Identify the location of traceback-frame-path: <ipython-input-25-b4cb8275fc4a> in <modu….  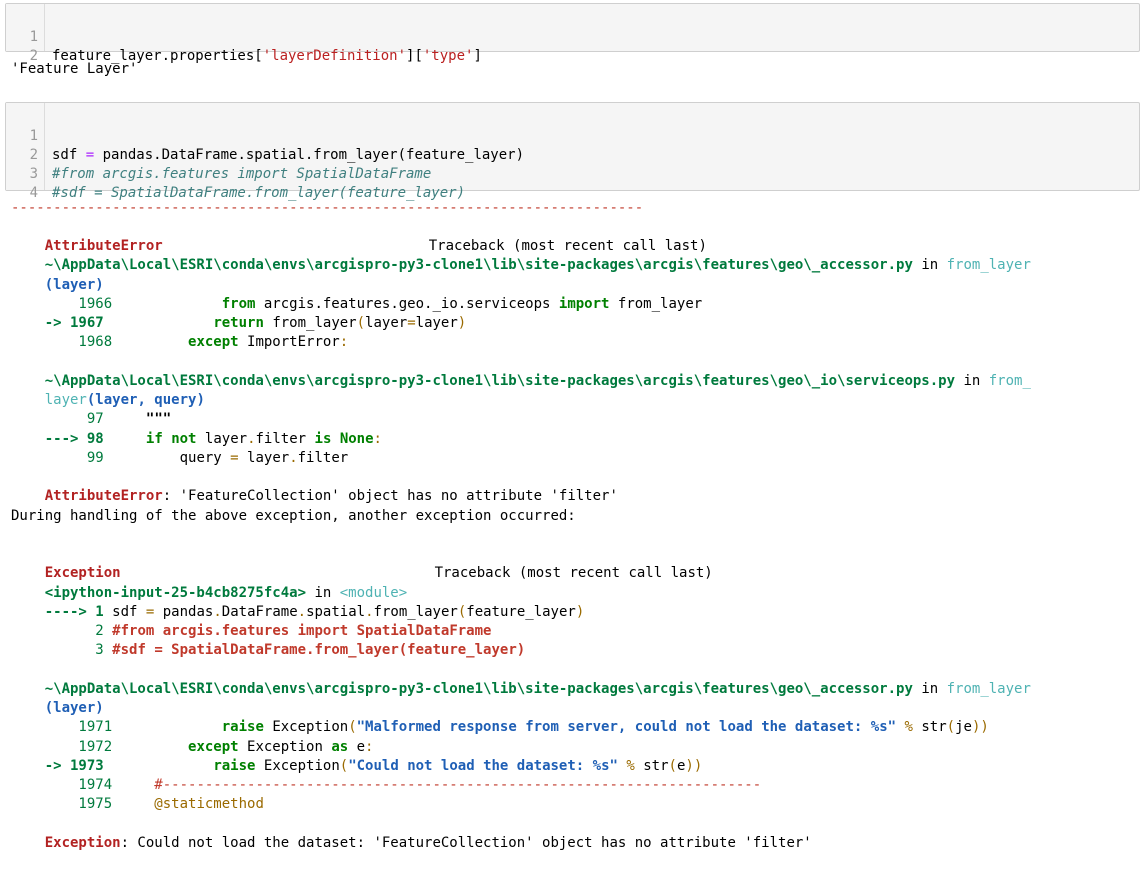
(226, 593).